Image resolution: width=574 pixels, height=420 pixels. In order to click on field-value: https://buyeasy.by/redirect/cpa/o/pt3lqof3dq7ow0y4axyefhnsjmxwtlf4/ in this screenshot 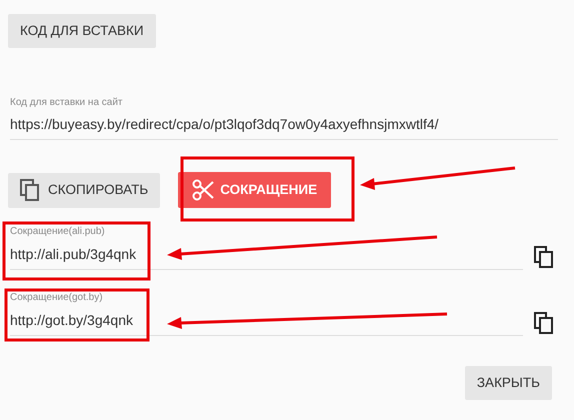, I will do `click(224, 124)`.